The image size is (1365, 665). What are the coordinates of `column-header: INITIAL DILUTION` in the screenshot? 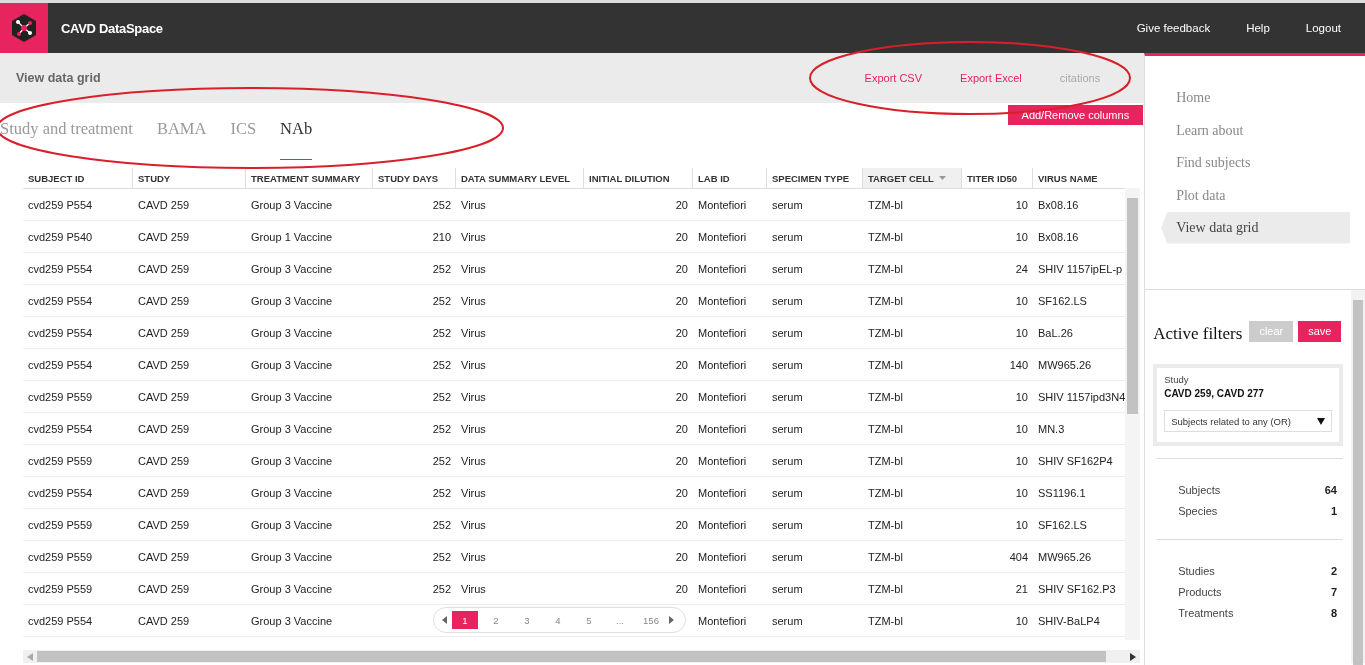 It's located at (638, 178).